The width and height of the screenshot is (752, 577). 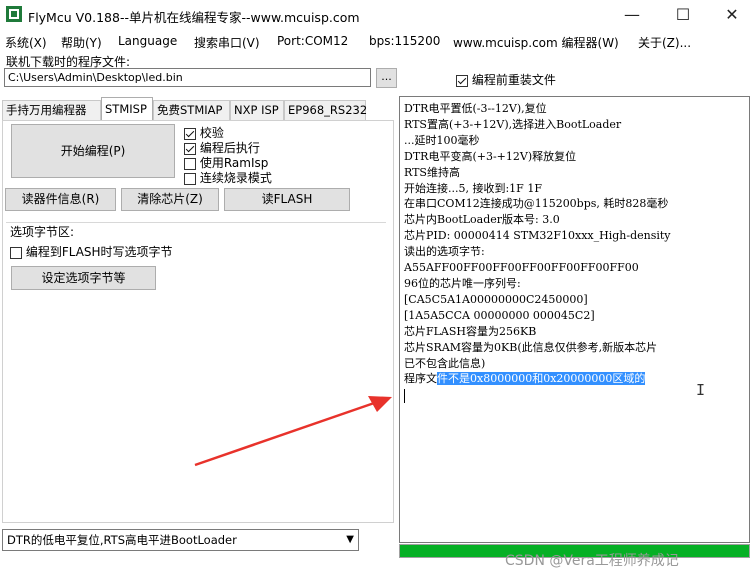 I want to click on annotation-arrow-icon, so click(x=293, y=431).